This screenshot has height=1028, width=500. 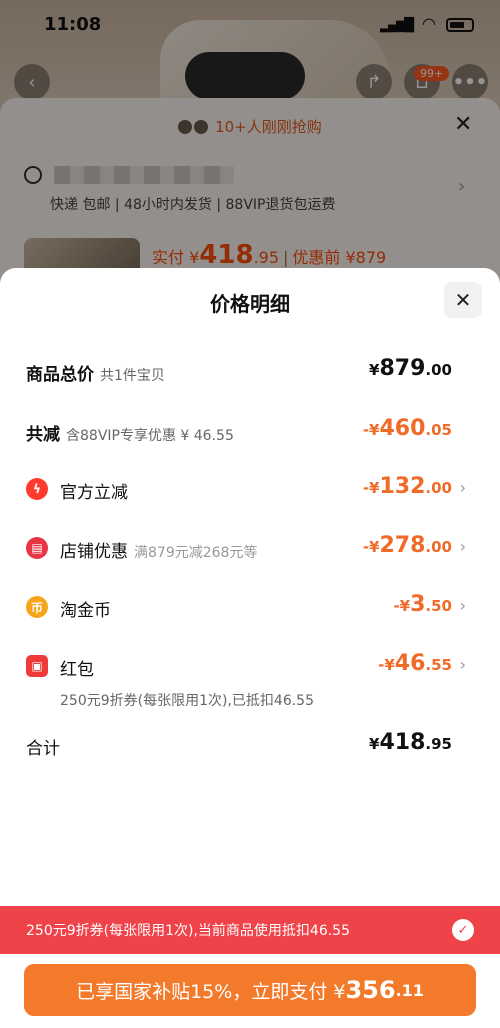 I want to click on total-note: 共1件宝贝, so click(x=132, y=376).